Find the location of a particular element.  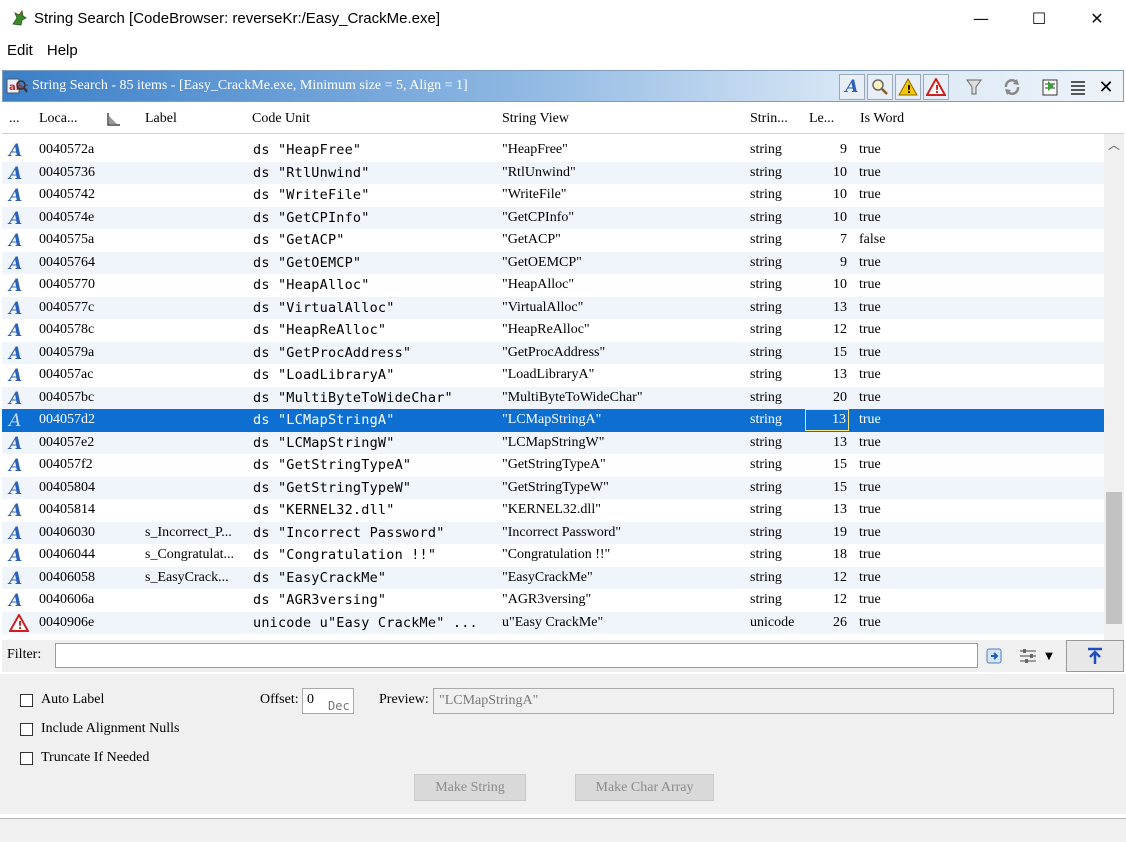

location-cell: 00405742 is located at coordinates (67, 195).